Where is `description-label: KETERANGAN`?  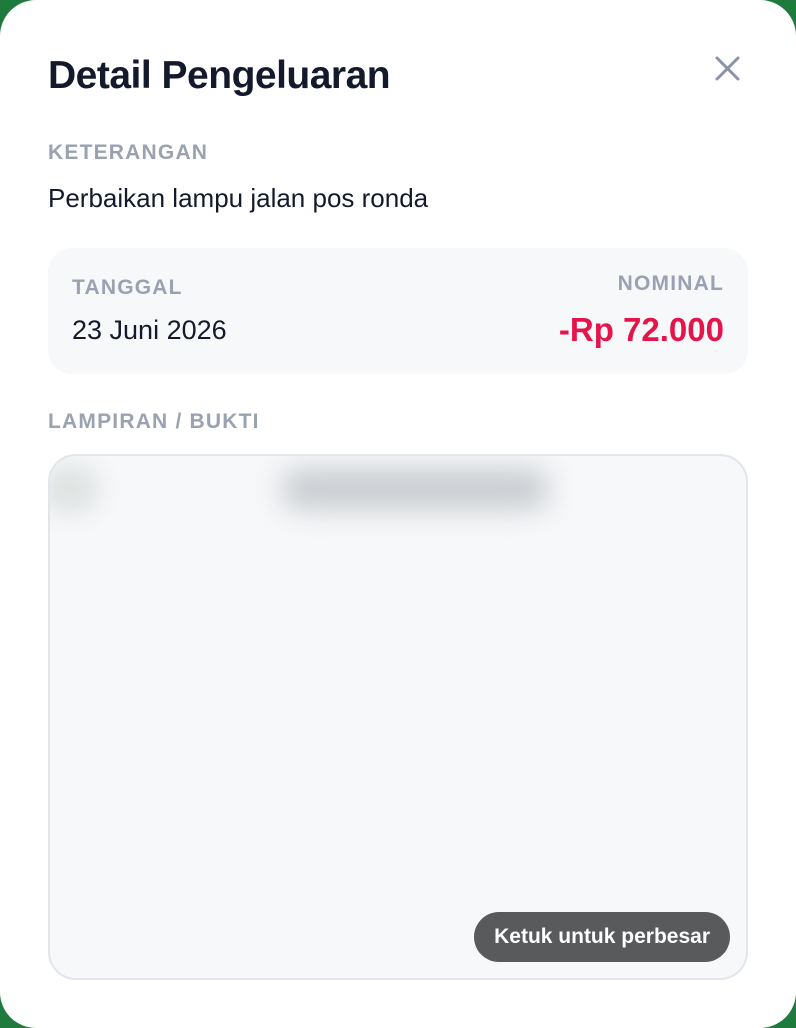 description-label: KETERANGAN is located at coordinates (128, 152).